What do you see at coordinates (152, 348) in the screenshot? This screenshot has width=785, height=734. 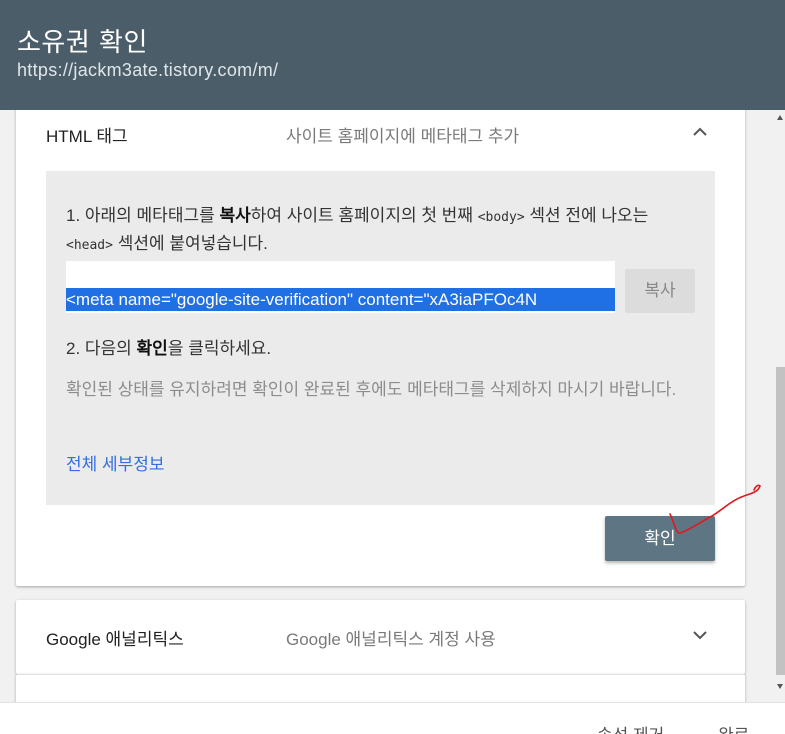 I see `step2-verify-emphasis: 확인` at bounding box center [152, 348].